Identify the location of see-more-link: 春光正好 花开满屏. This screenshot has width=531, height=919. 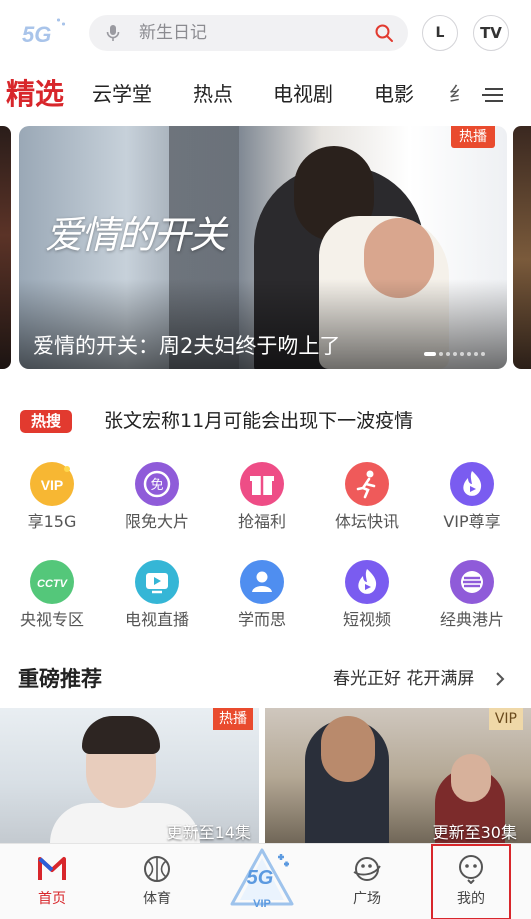
(403, 679).